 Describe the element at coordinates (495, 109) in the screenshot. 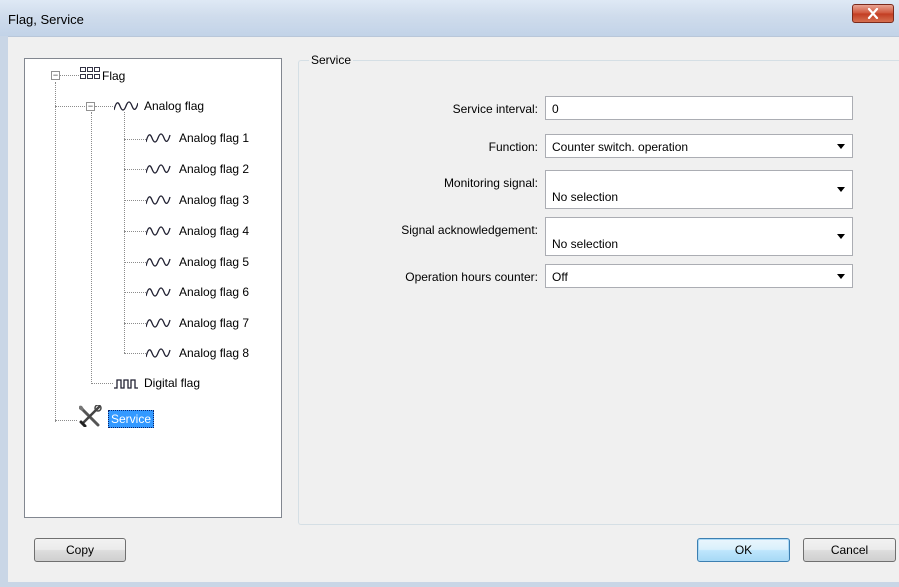

I see `service-interval-label: Service interval:` at that location.